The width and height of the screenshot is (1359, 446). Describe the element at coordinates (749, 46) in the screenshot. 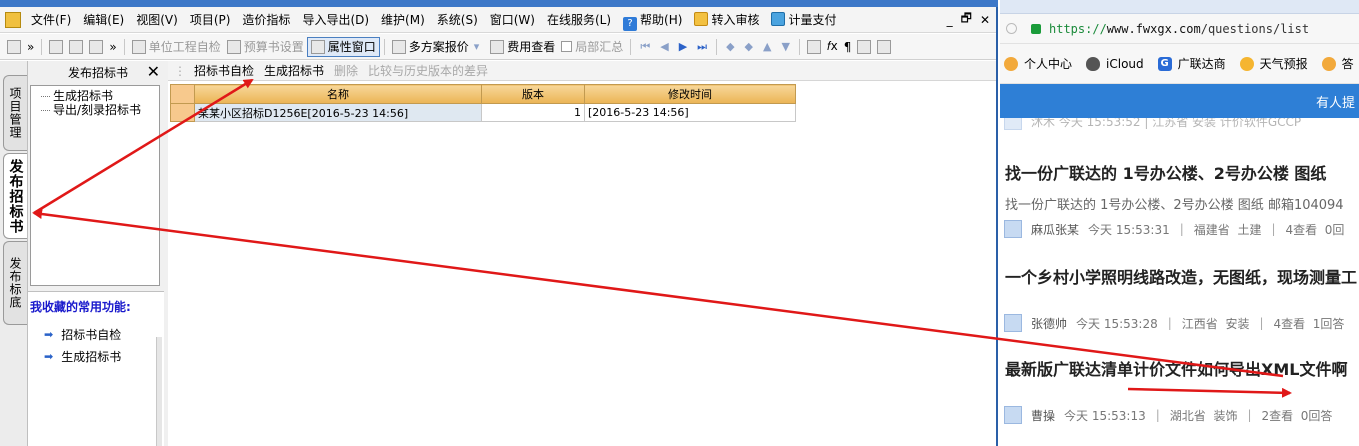

I see `move-right-icon: ◆` at that location.